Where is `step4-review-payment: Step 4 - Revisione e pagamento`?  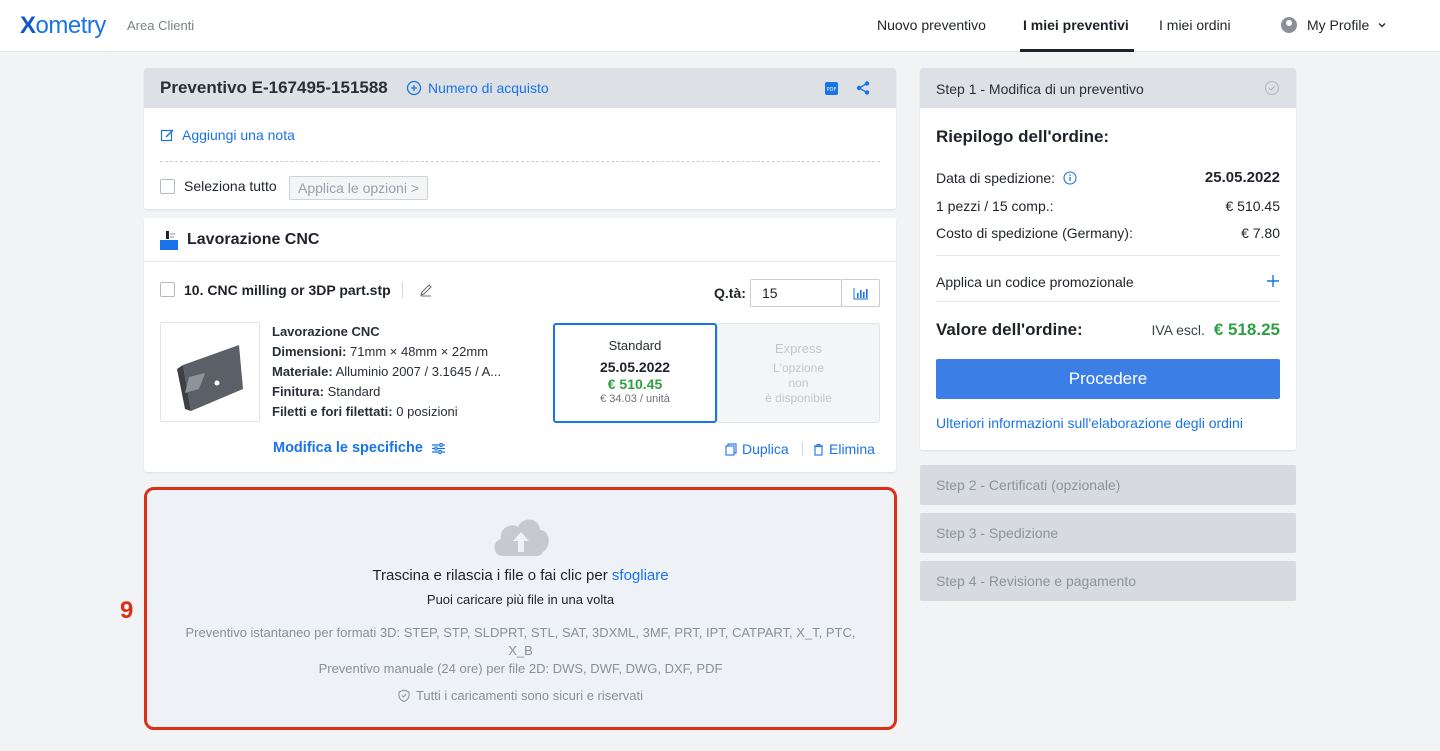
step4-review-payment: Step 4 - Revisione e pagamento is located at coordinates (1108, 581).